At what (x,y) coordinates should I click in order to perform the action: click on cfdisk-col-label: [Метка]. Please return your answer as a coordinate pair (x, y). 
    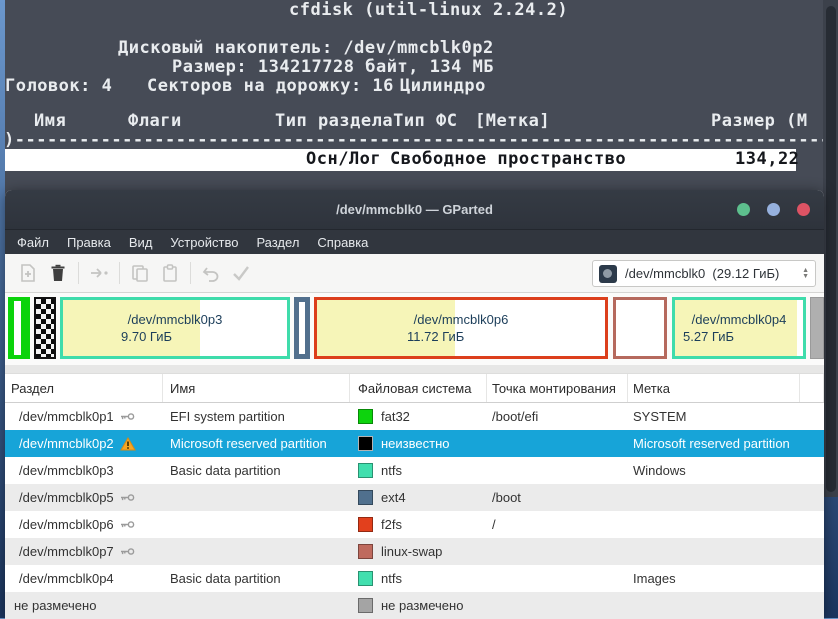
    Looking at the image, I should click on (513, 121).